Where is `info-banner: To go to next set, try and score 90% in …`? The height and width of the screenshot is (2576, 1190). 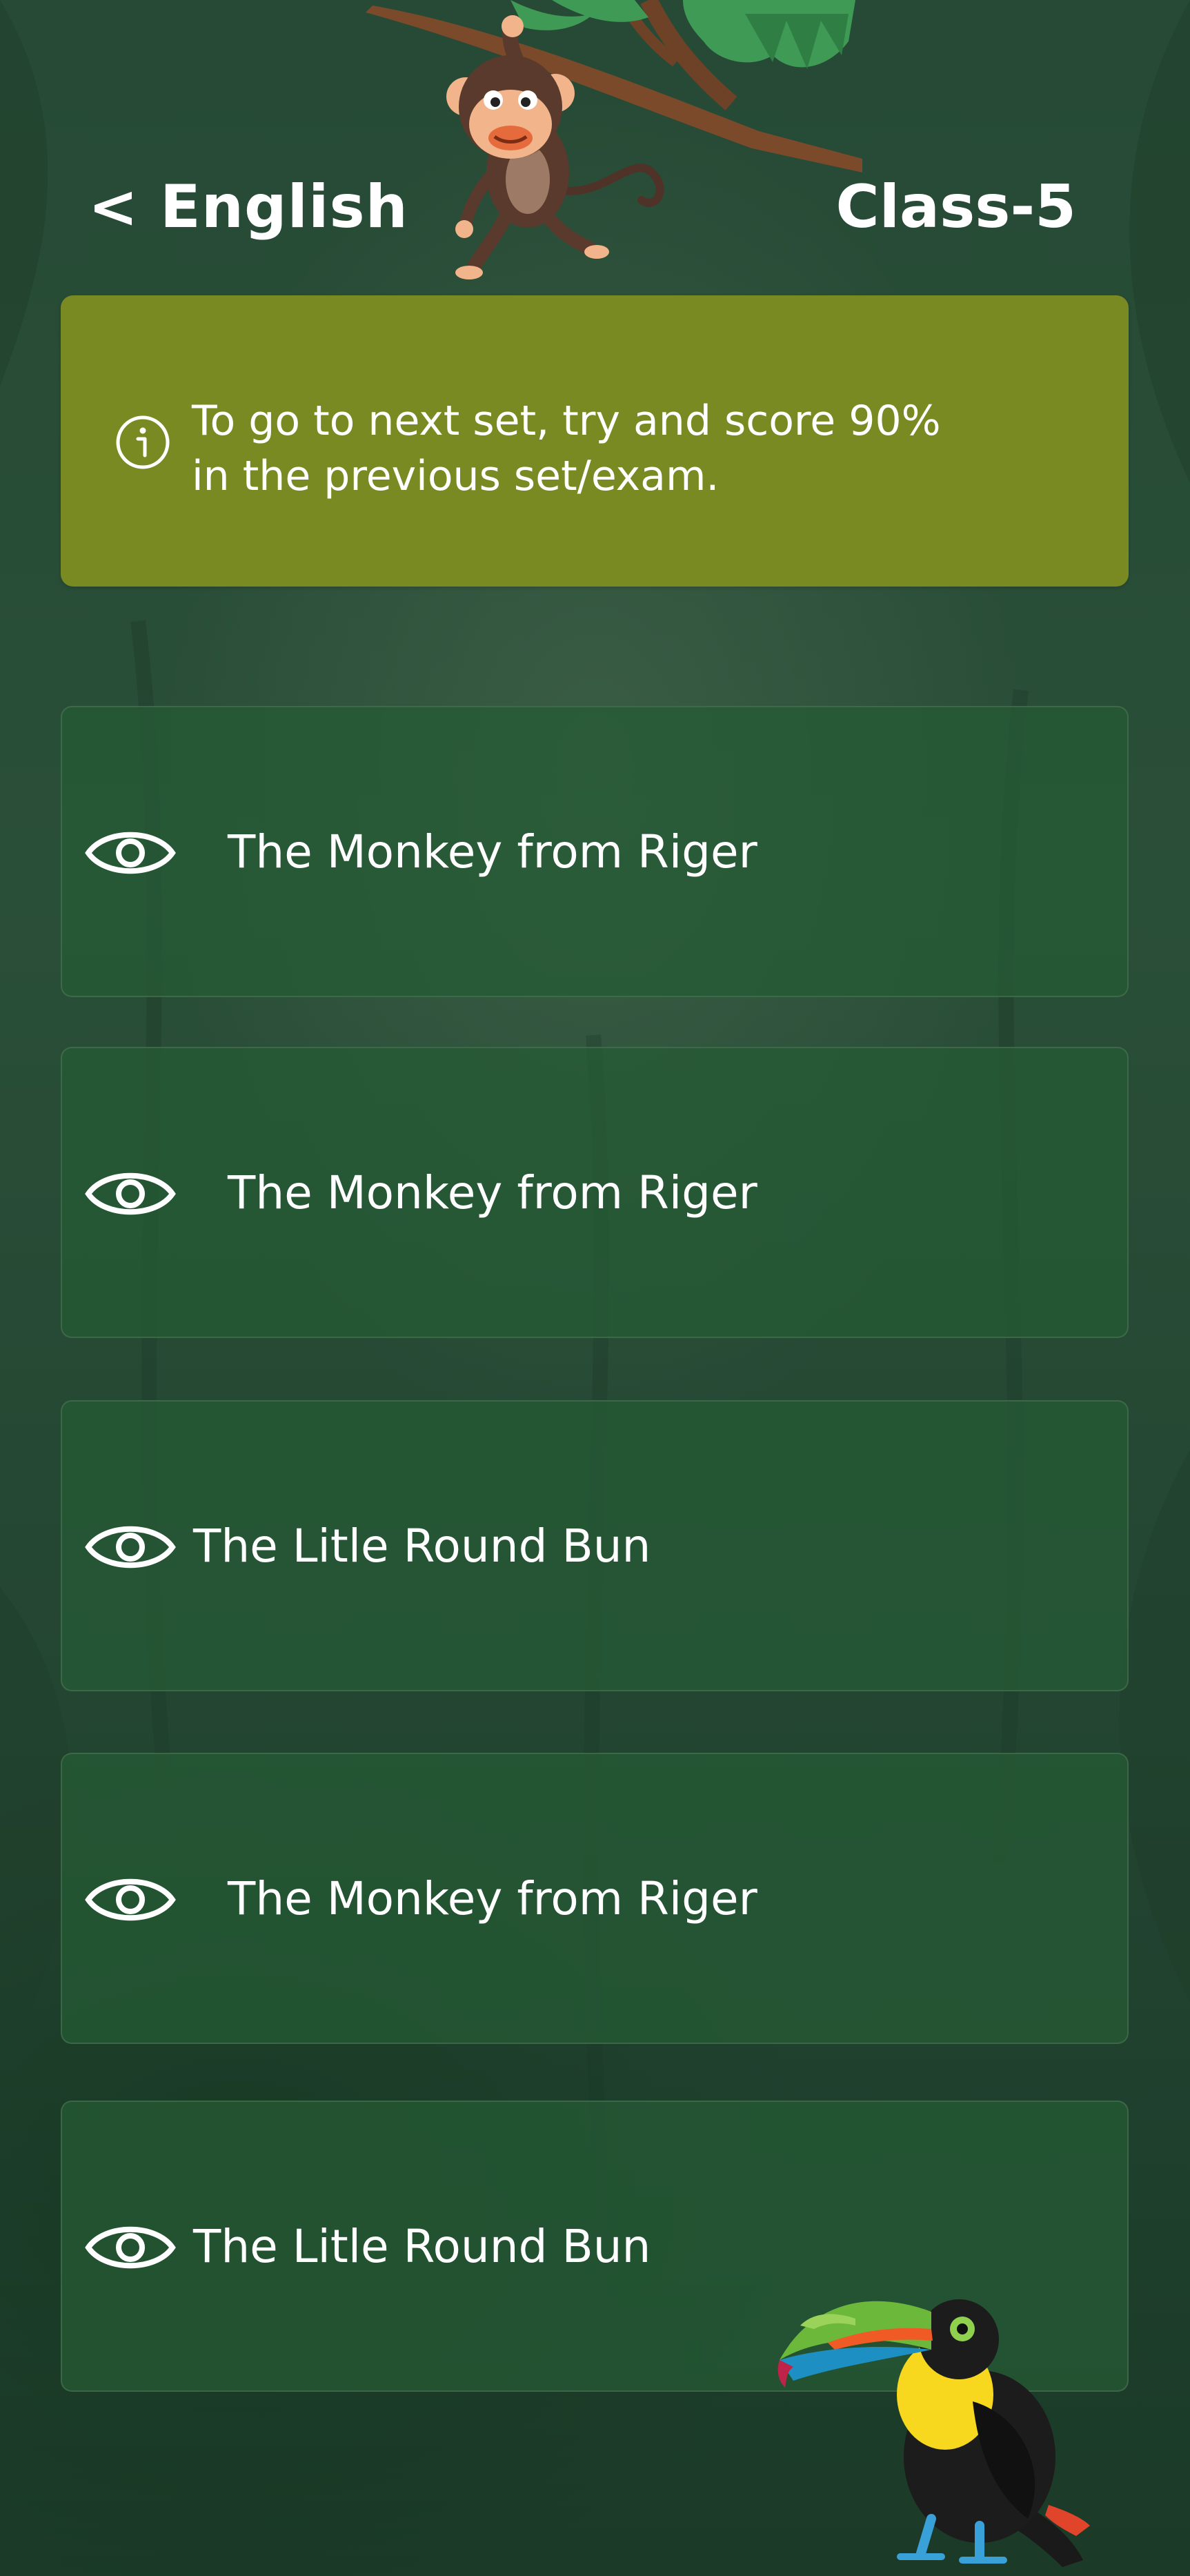 info-banner: To go to next set, try and score 90% in … is located at coordinates (595, 441).